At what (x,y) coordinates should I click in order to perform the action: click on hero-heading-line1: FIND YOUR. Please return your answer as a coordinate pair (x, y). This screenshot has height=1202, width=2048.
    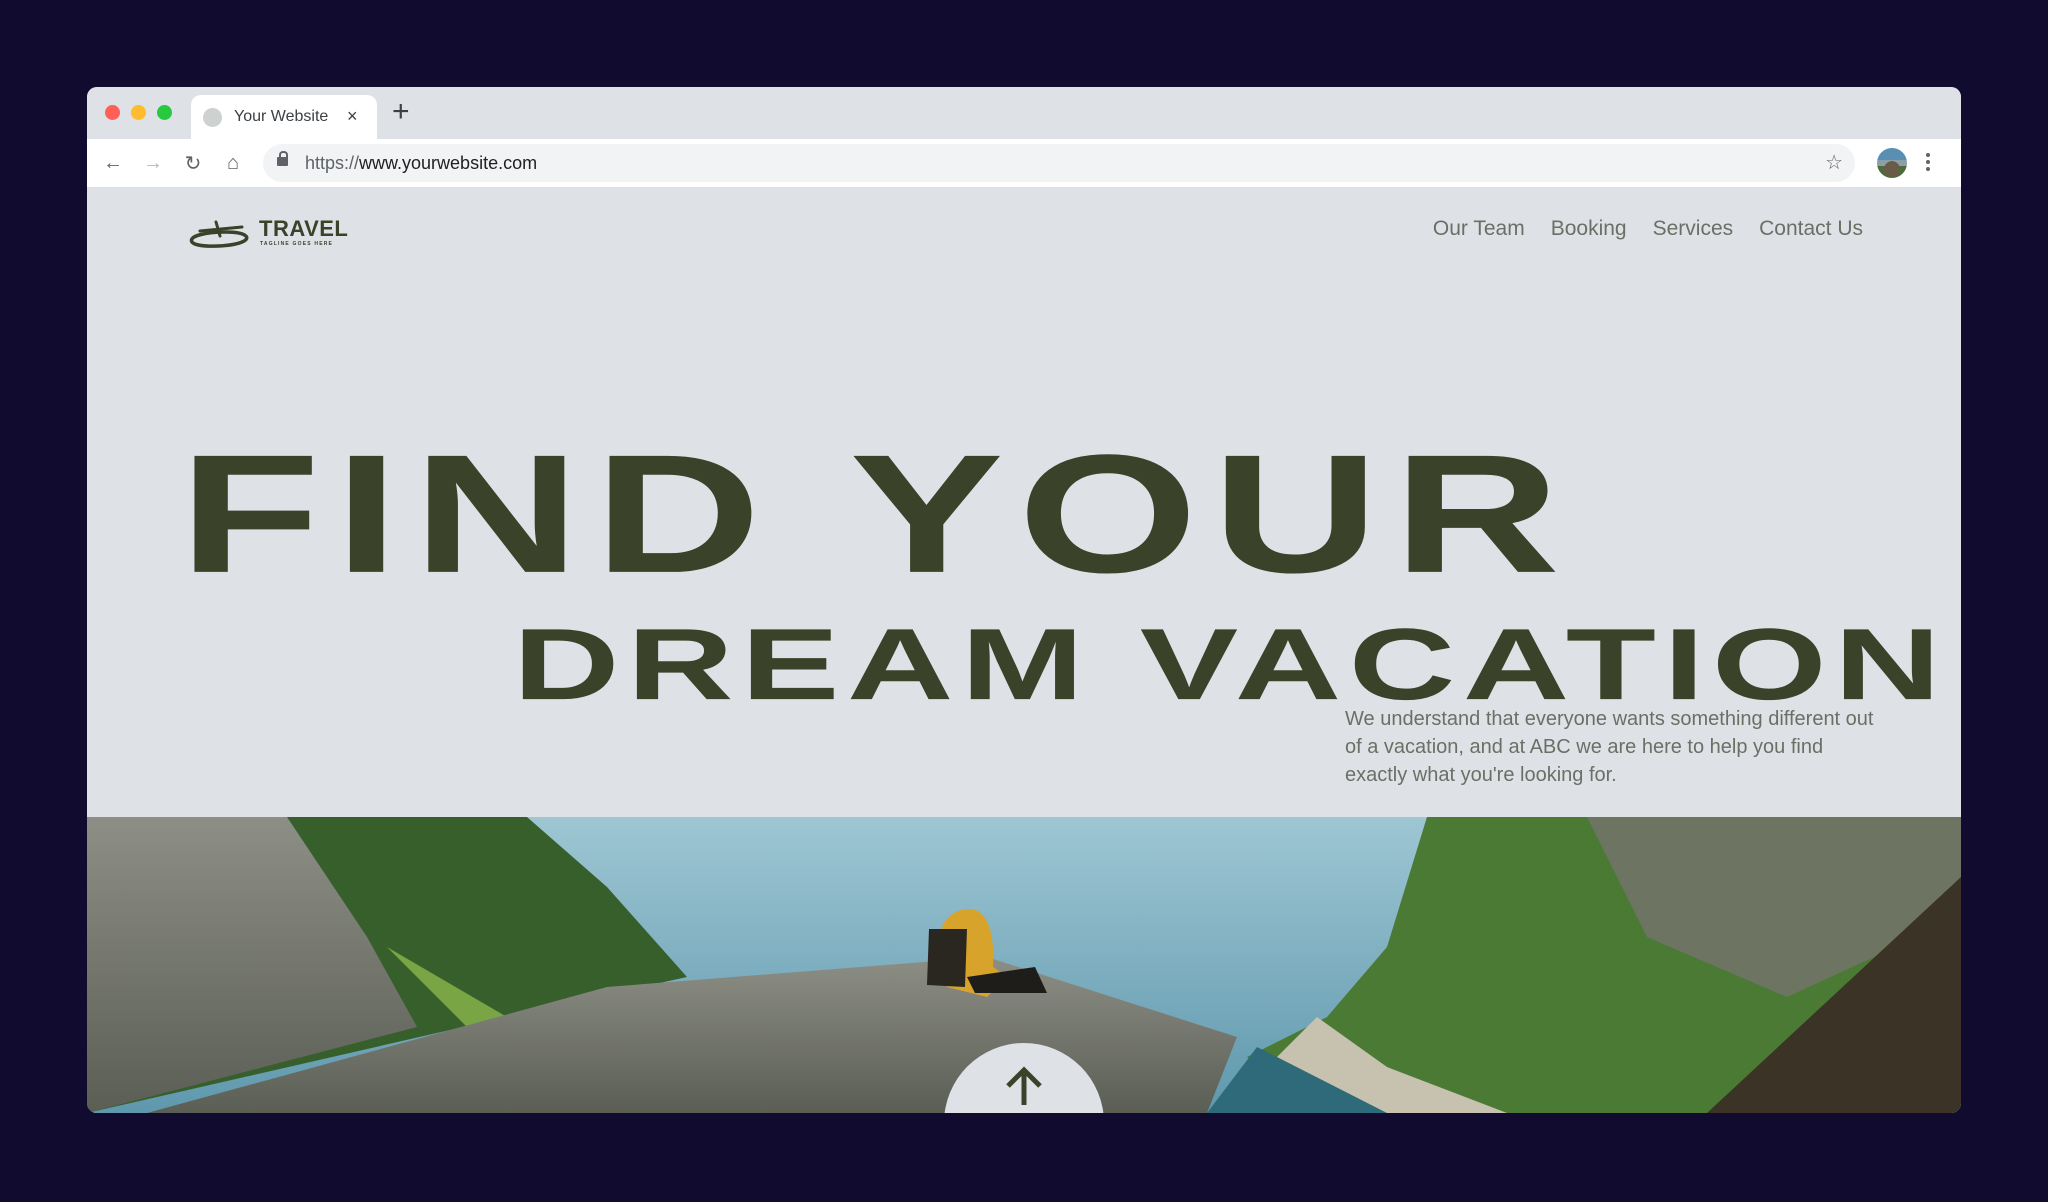
    Looking at the image, I should click on (877, 514).